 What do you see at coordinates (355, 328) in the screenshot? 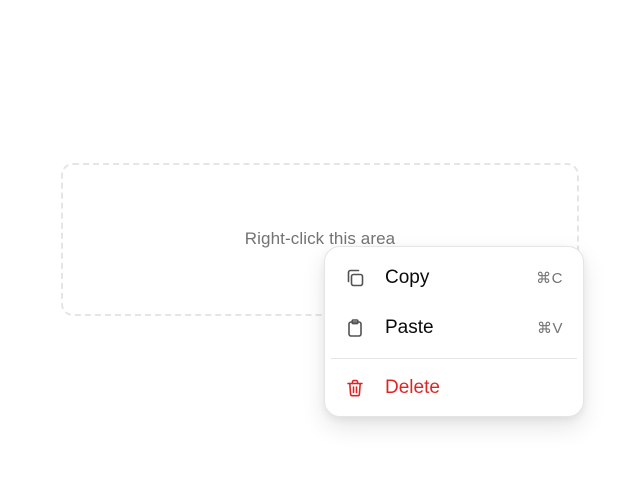
I see `clipboard-icon` at bounding box center [355, 328].